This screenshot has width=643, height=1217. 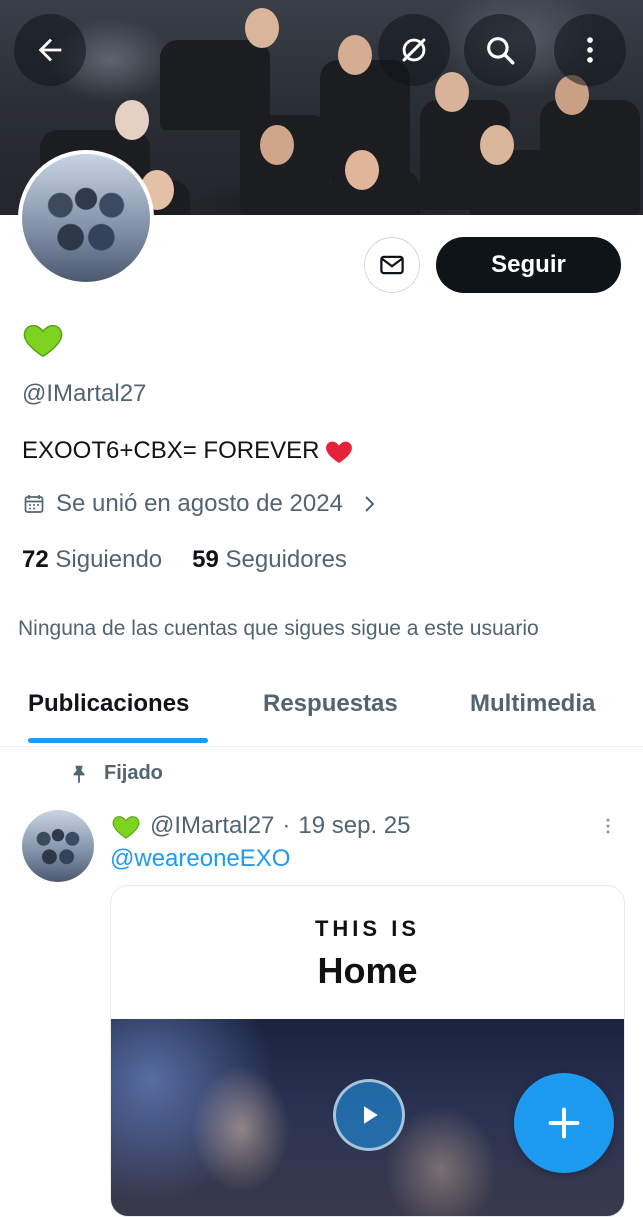 I want to click on profile-avatar, so click(x=86, y=218).